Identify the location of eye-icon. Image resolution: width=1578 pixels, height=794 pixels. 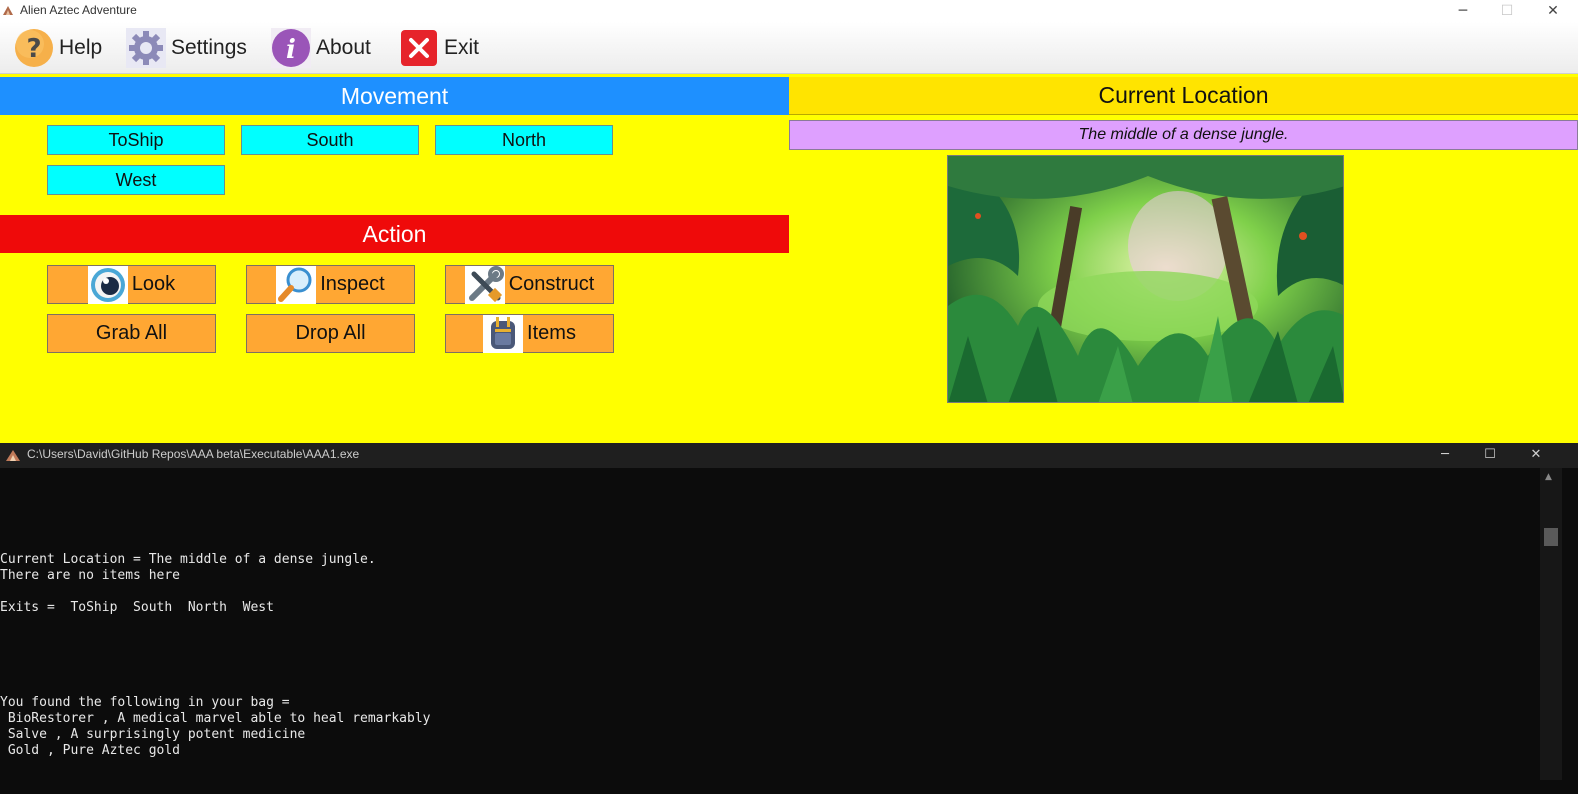
(107, 284).